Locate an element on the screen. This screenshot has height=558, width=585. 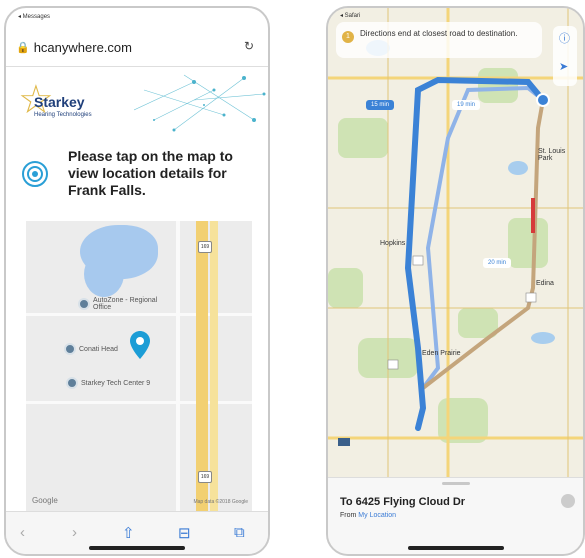
poi-autozone: AutoZone - Regional Office is located at coordinates (120, 304).